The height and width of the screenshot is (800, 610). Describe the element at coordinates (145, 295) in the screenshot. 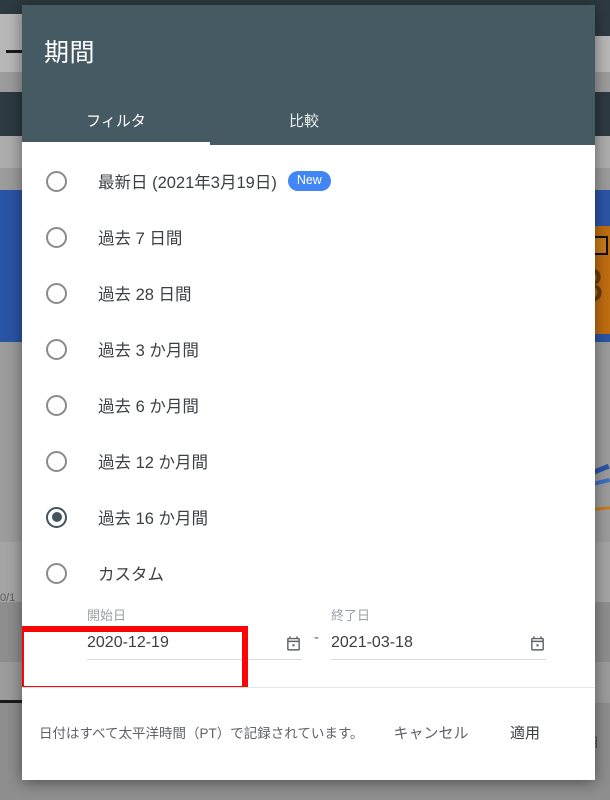

I see `option-label: 過去 28 日間` at that location.